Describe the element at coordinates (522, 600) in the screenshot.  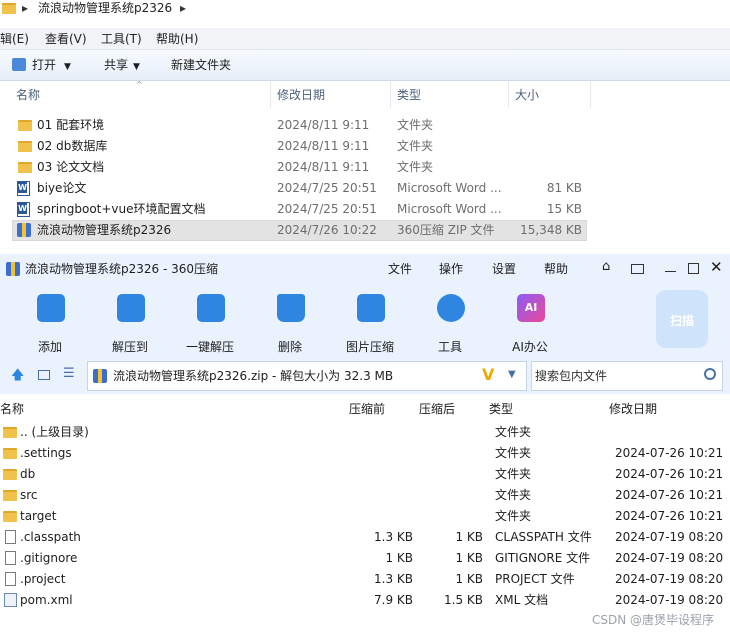
I see `entry-type: XML 文档` at that location.